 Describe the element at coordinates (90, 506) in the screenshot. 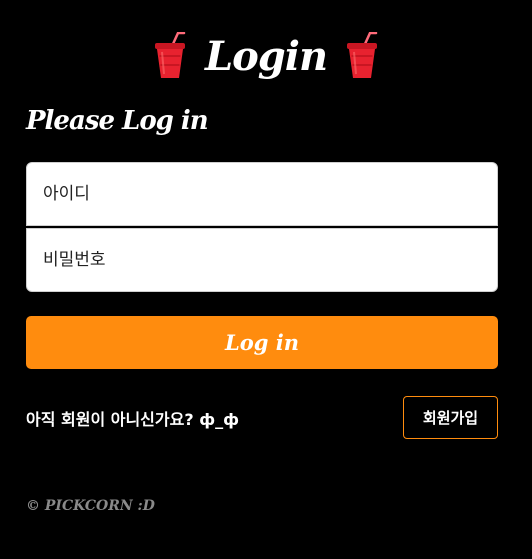

I see `footer-copyright: © PICKCORN :D` at that location.